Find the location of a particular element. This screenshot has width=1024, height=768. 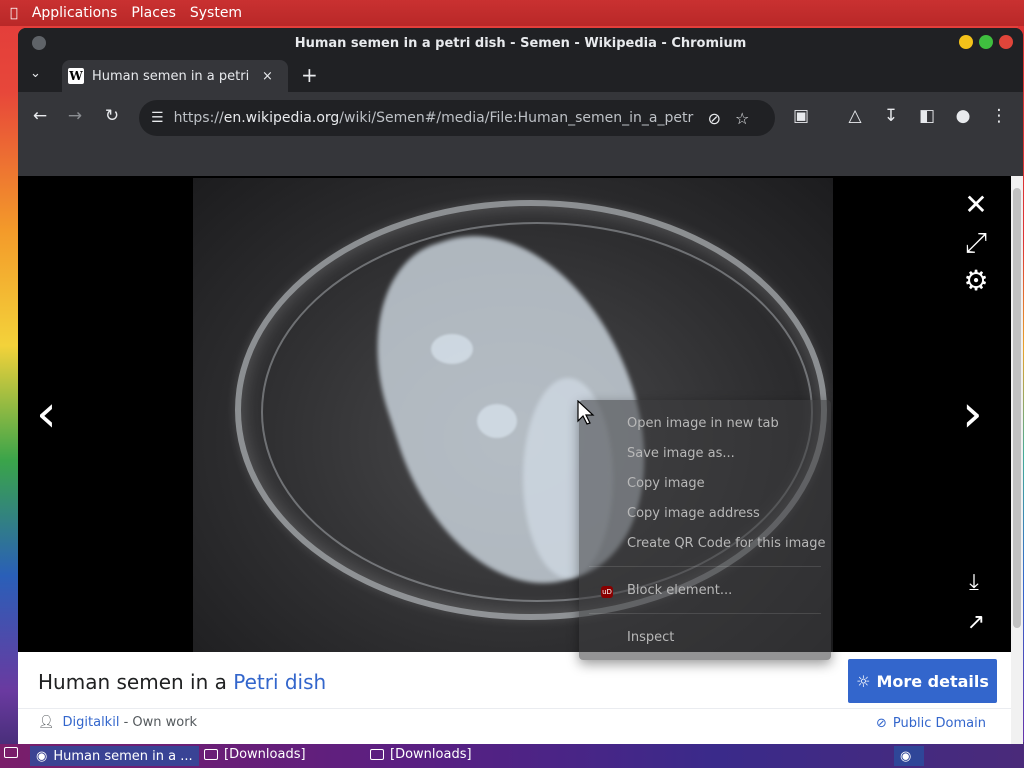

tab-wikipedia: W Human semen in a petri dish × is located at coordinates (175, 76).